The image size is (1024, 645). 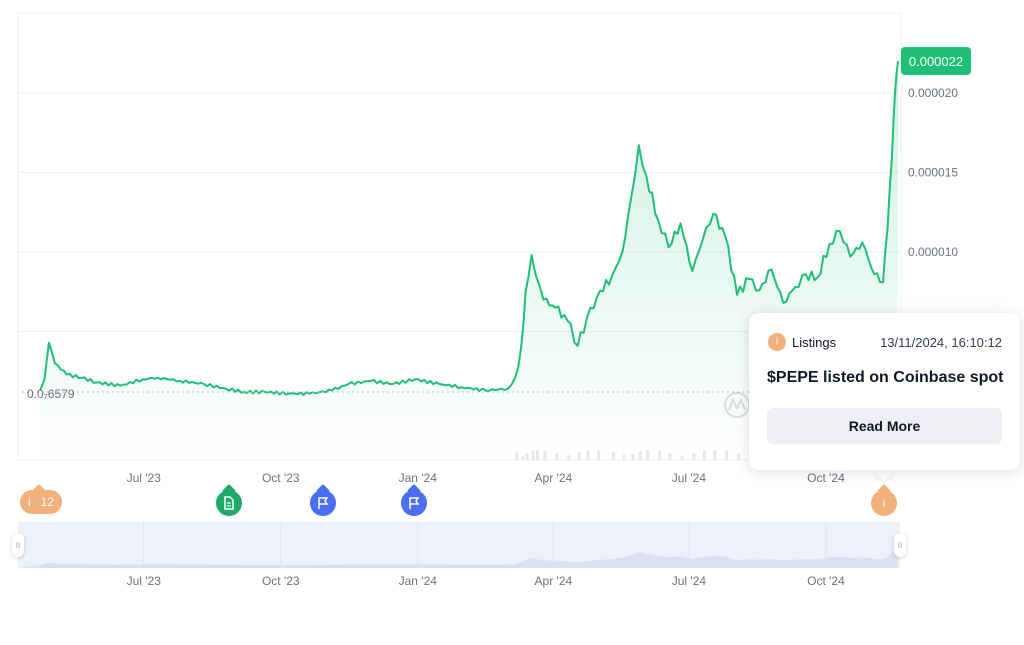 I want to click on event-count: 12, so click(x=47, y=502).